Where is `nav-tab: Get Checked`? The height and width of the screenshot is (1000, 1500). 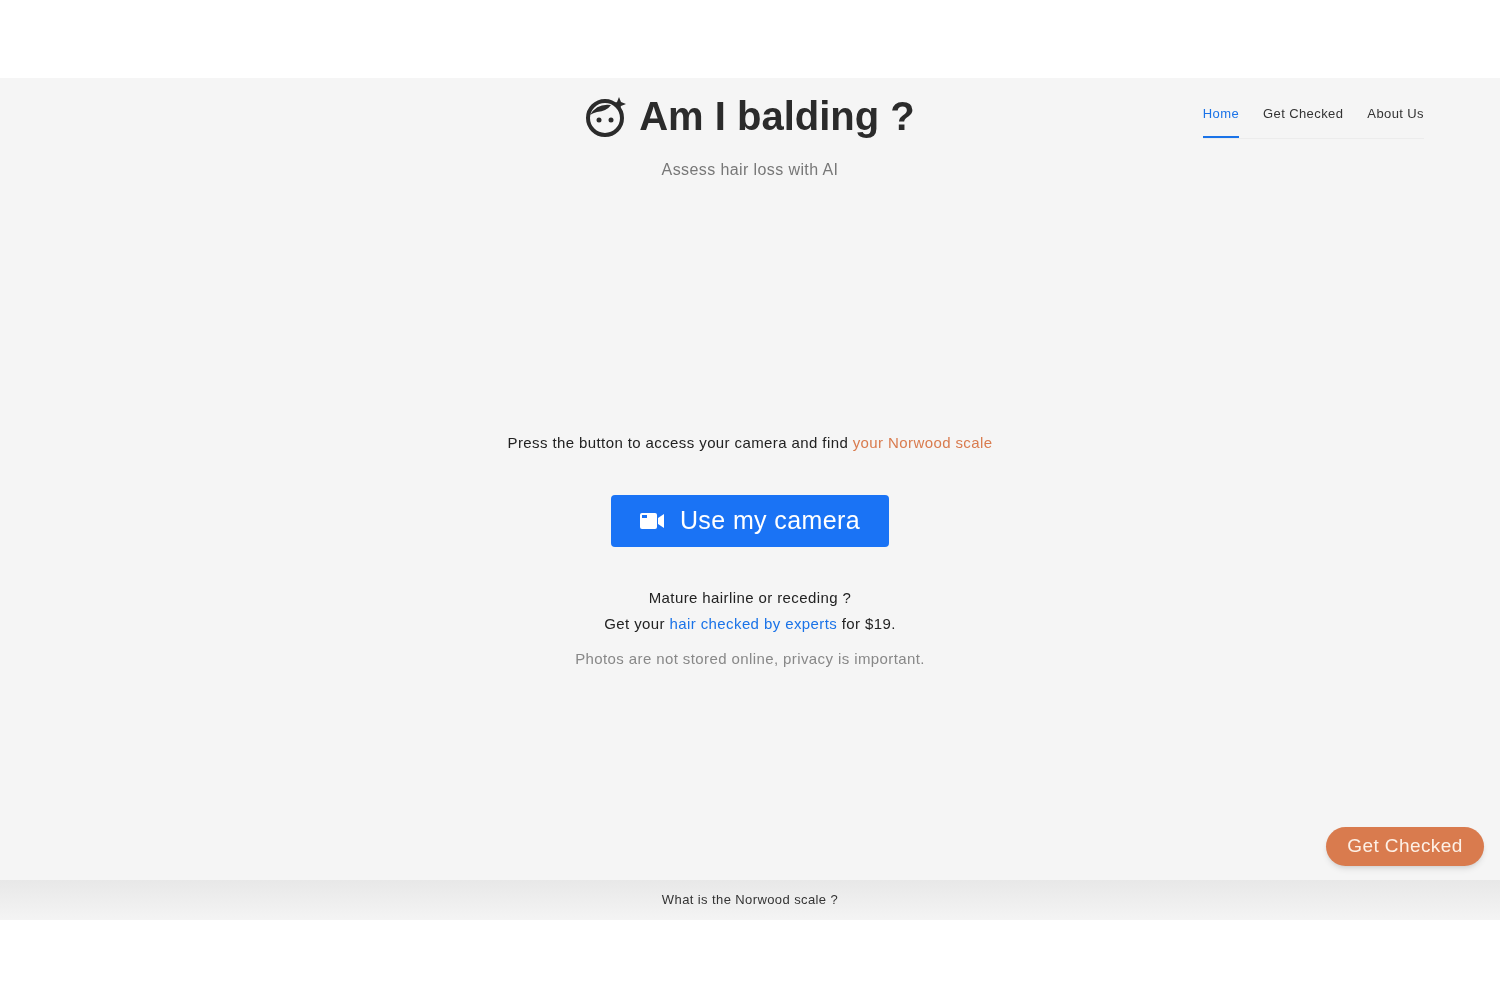 nav-tab: Get Checked is located at coordinates (1303, 121).